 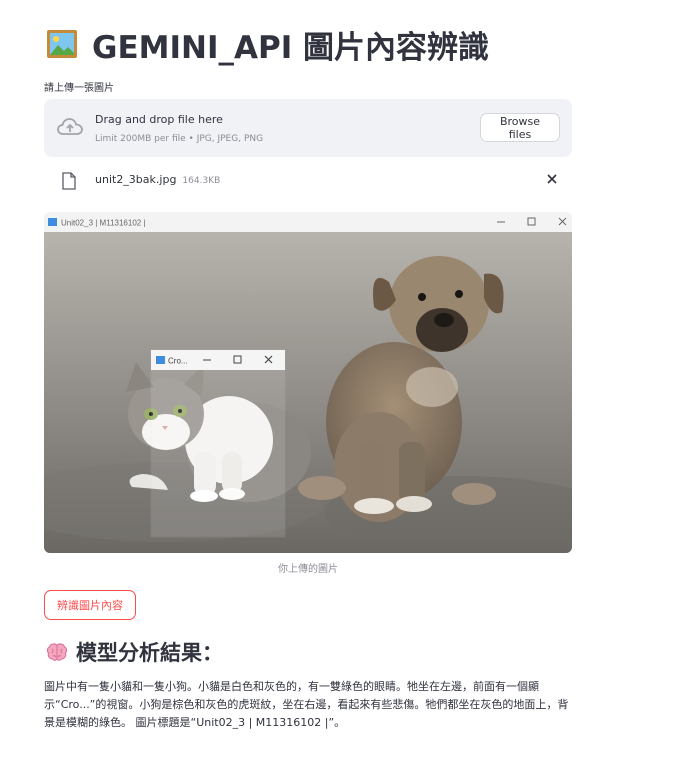 I want to click on app-window-icon, so click(x=52, y=222).